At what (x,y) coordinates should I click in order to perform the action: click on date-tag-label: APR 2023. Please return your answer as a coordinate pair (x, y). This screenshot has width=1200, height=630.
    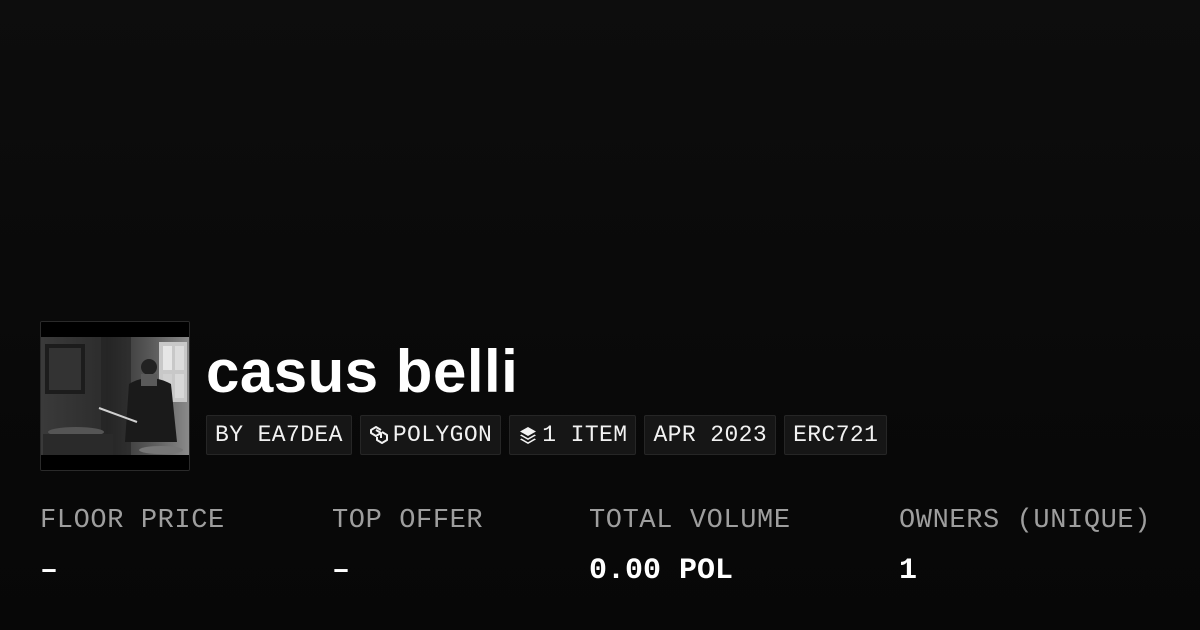
    Looking at the image, I should click on (710, 435).